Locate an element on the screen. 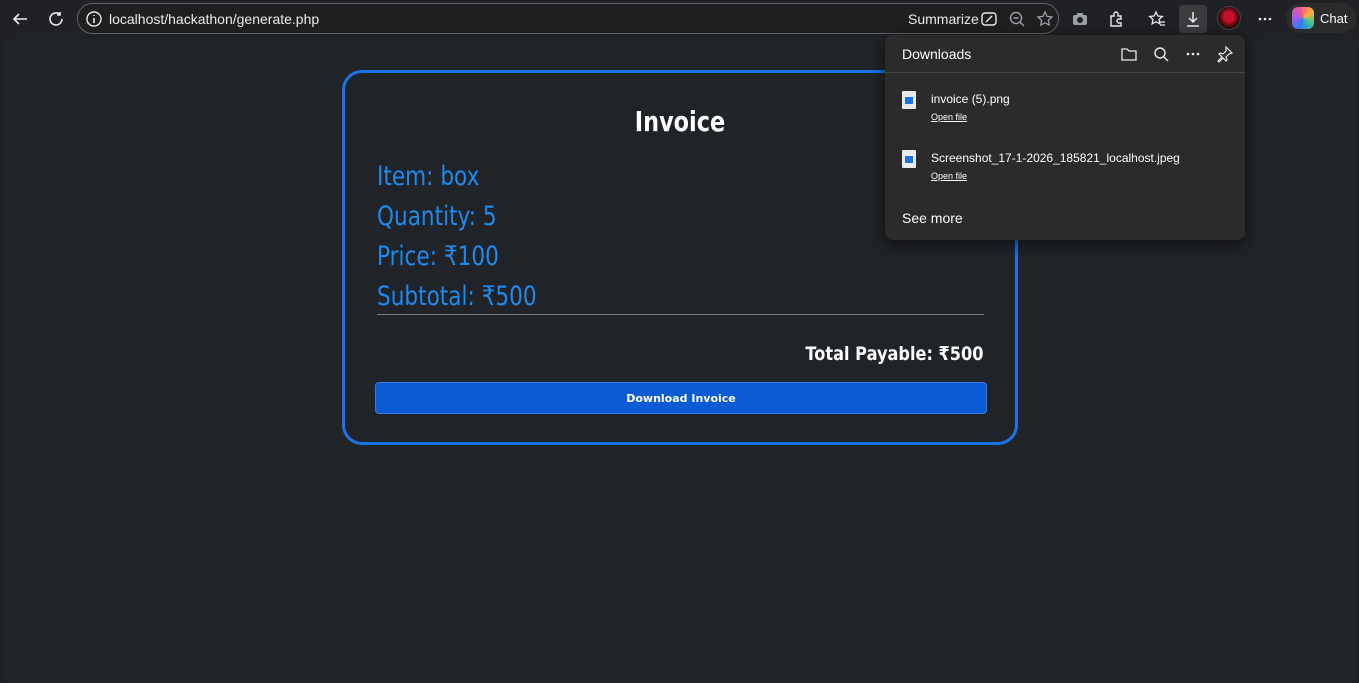  download-item: invoice (5).png Open file is located at coordinates (1065, 112).